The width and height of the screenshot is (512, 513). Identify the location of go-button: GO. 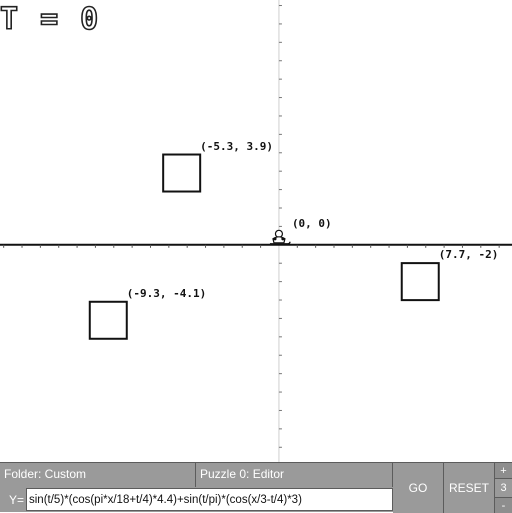
(418, 488).